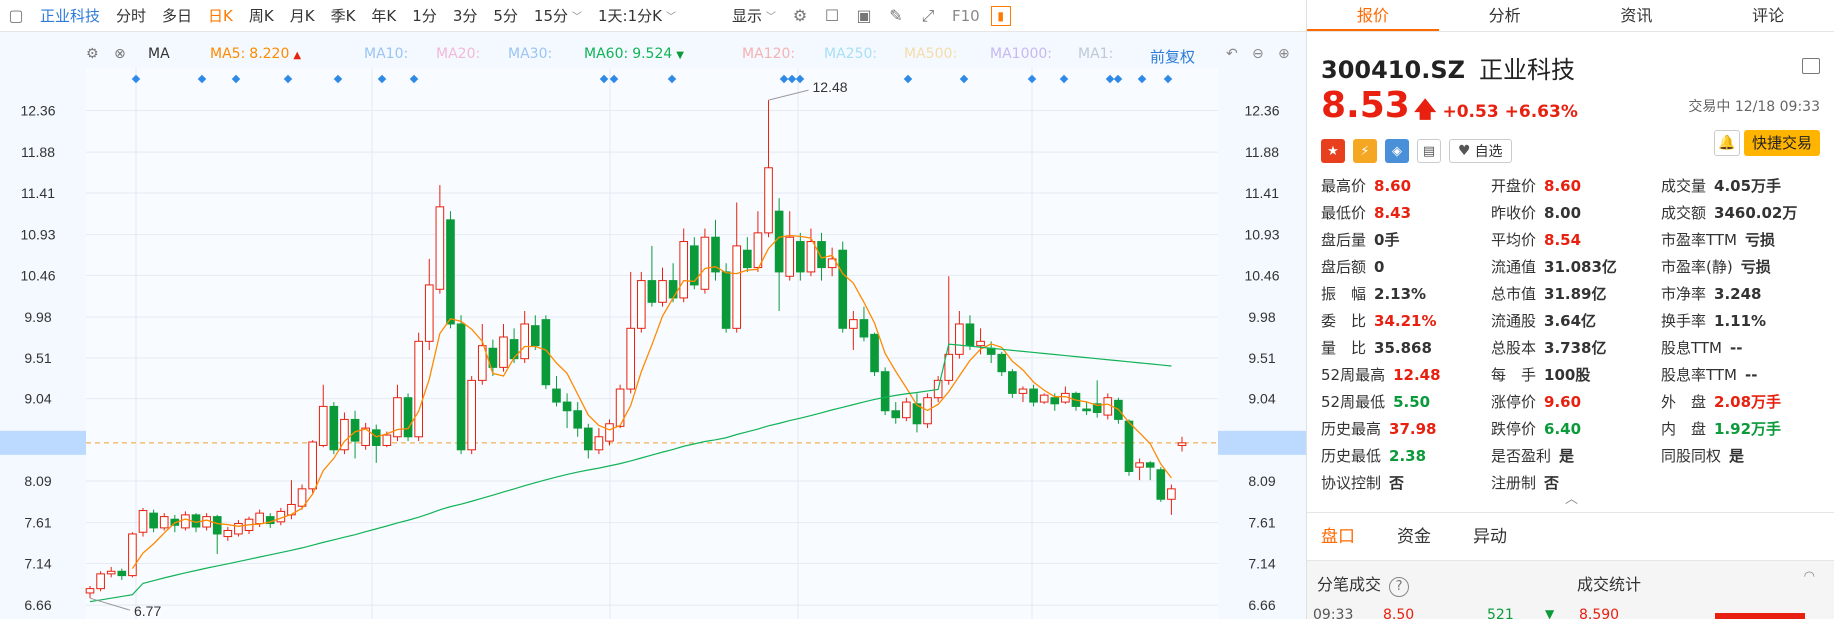  Describe the element at coordinates (16, 16) in the screenshot. I see `sidebar-toggle-icon: ▢` at that location.